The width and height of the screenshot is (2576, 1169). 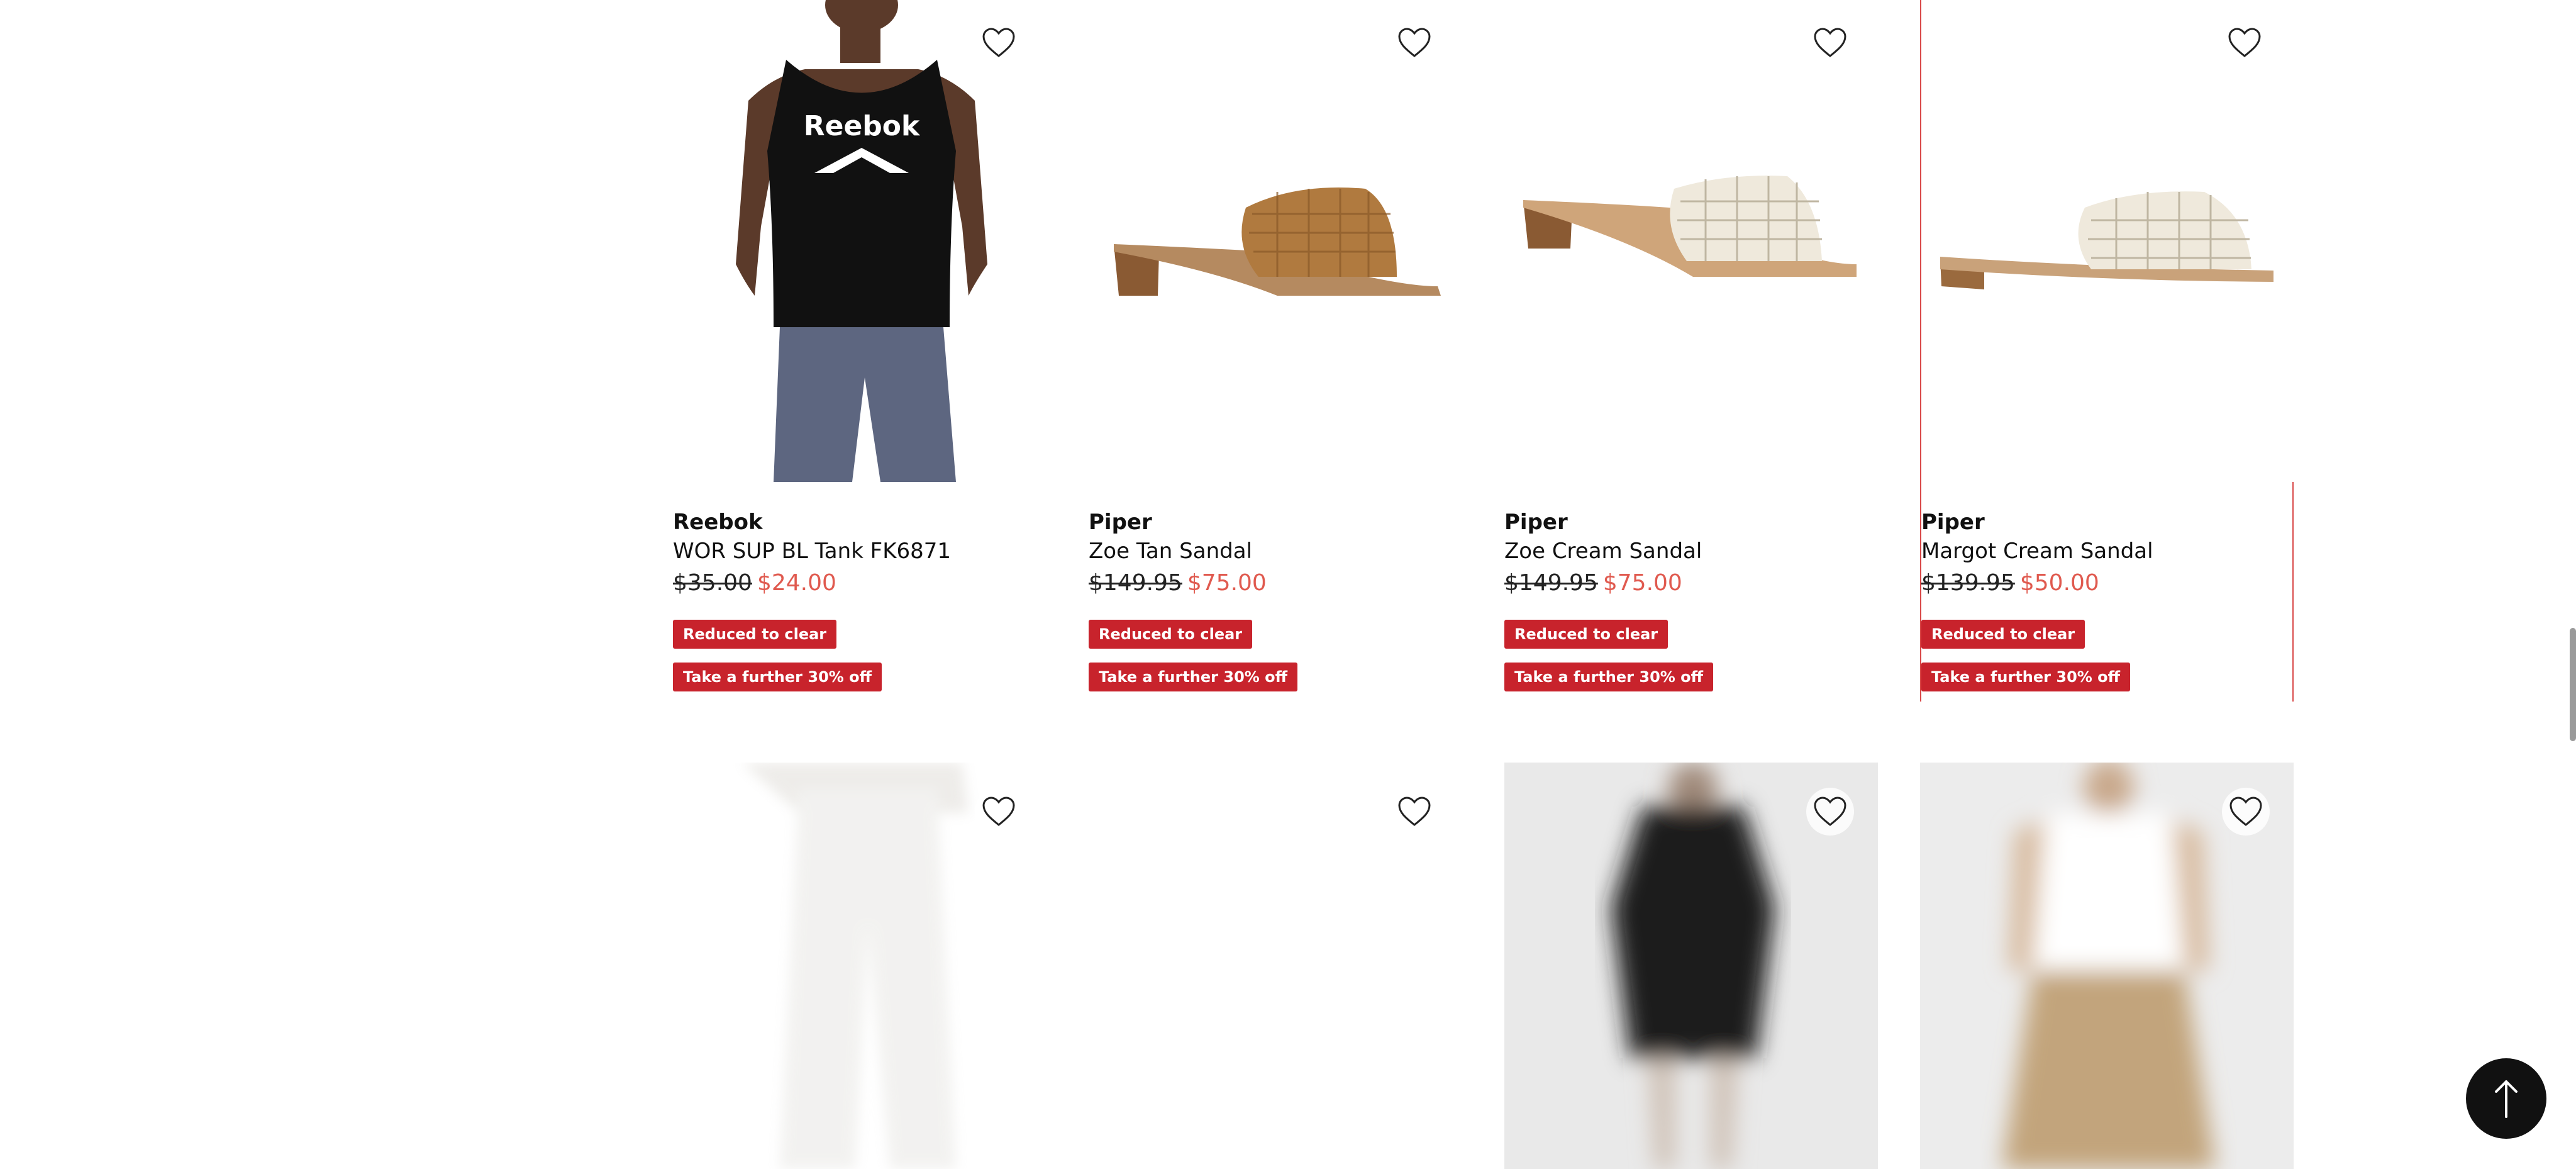 I want to click on was-price: $35.00, so click(x=712, y=583).